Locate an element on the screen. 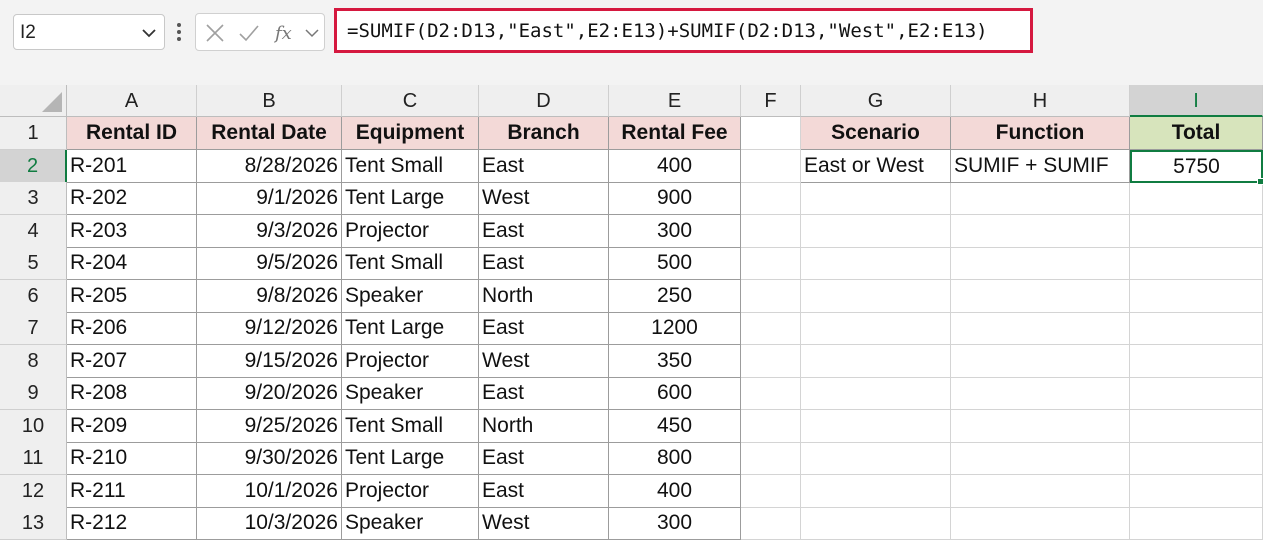 The image size is (1263, 541). summary-header-cell: Total is located at coordinates (1196, 133).